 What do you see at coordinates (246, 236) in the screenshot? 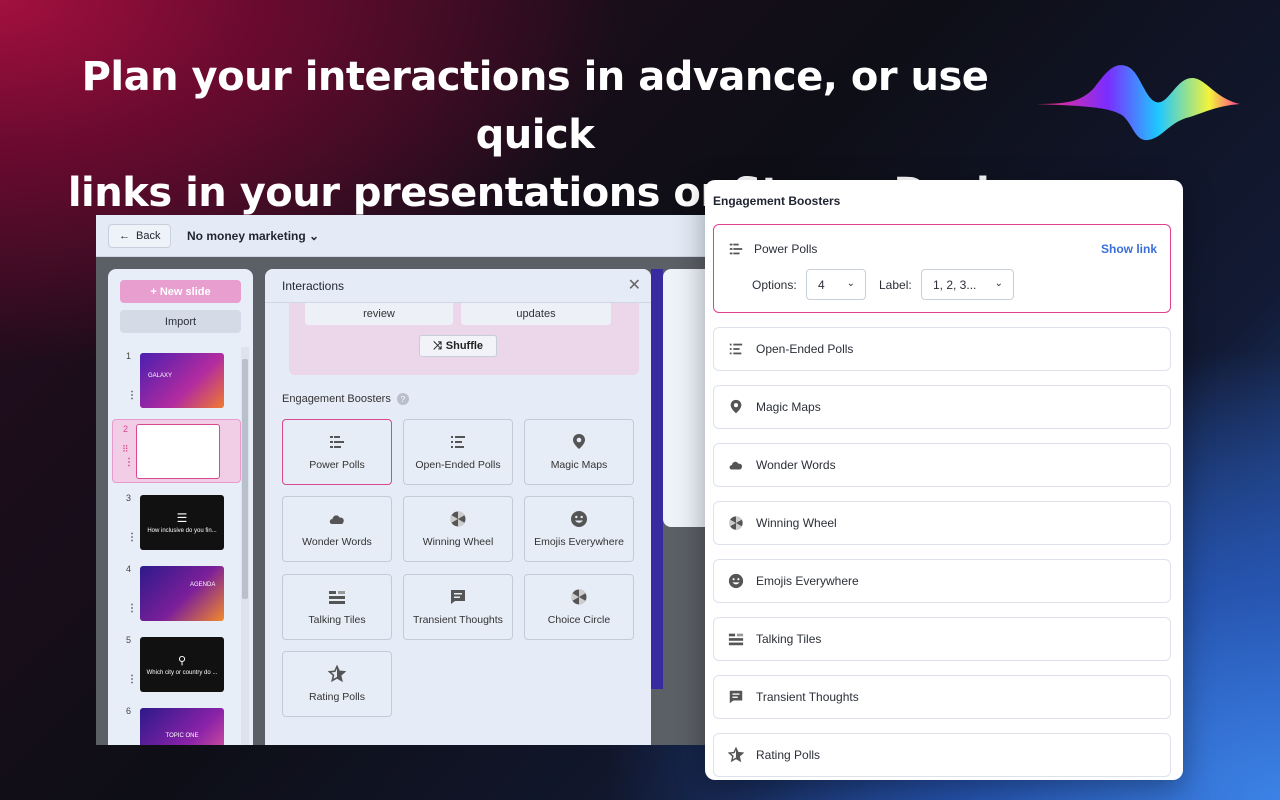
I see `presentation-title: No money marketing` at bounding box center [246, 236].